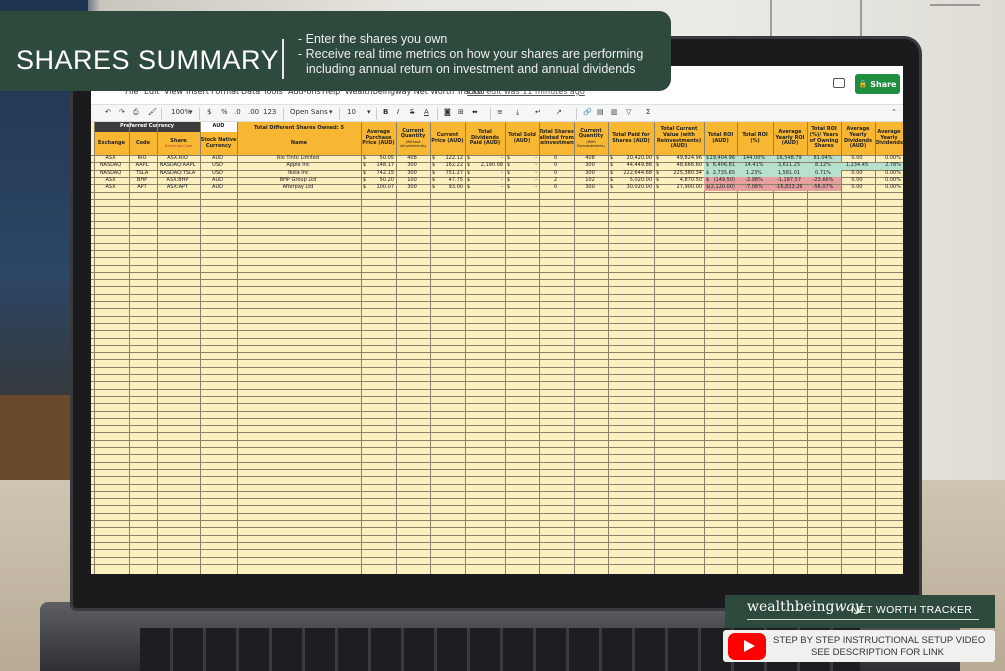  What do you see at coordinates (136, 112) in the screenshot?
I see `print-icon: ⎙` at bounding box center [136, 112].